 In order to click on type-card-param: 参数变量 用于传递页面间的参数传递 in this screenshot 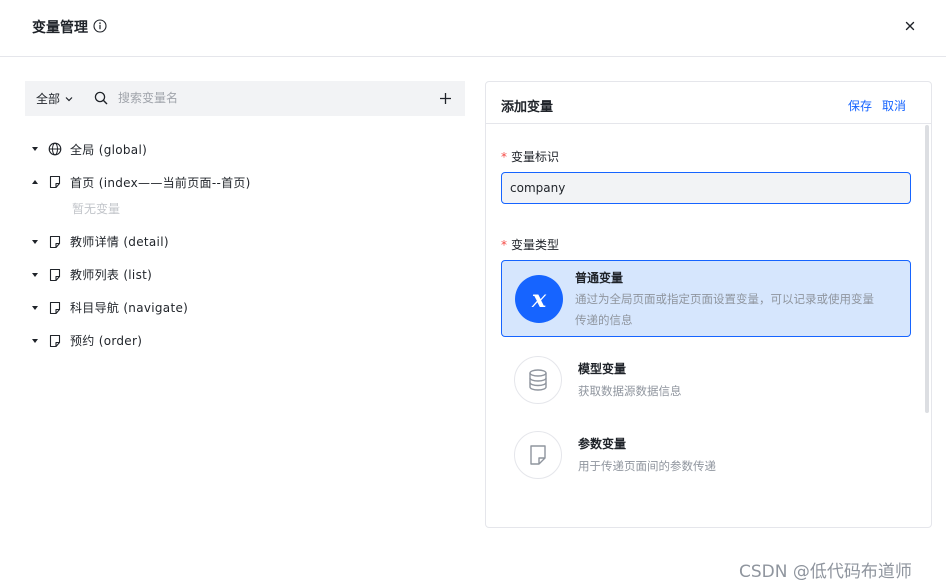, I will do `click(706, 454)`.